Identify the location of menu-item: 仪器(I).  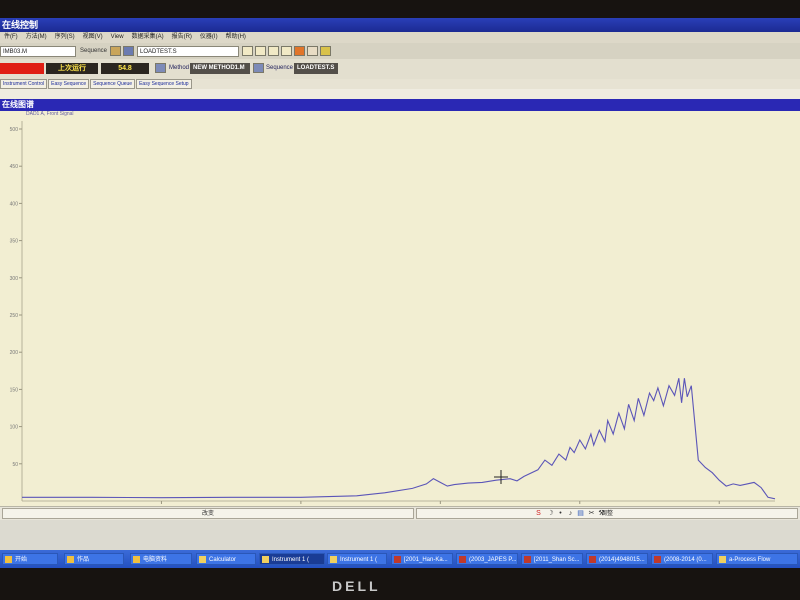
(209, 37).